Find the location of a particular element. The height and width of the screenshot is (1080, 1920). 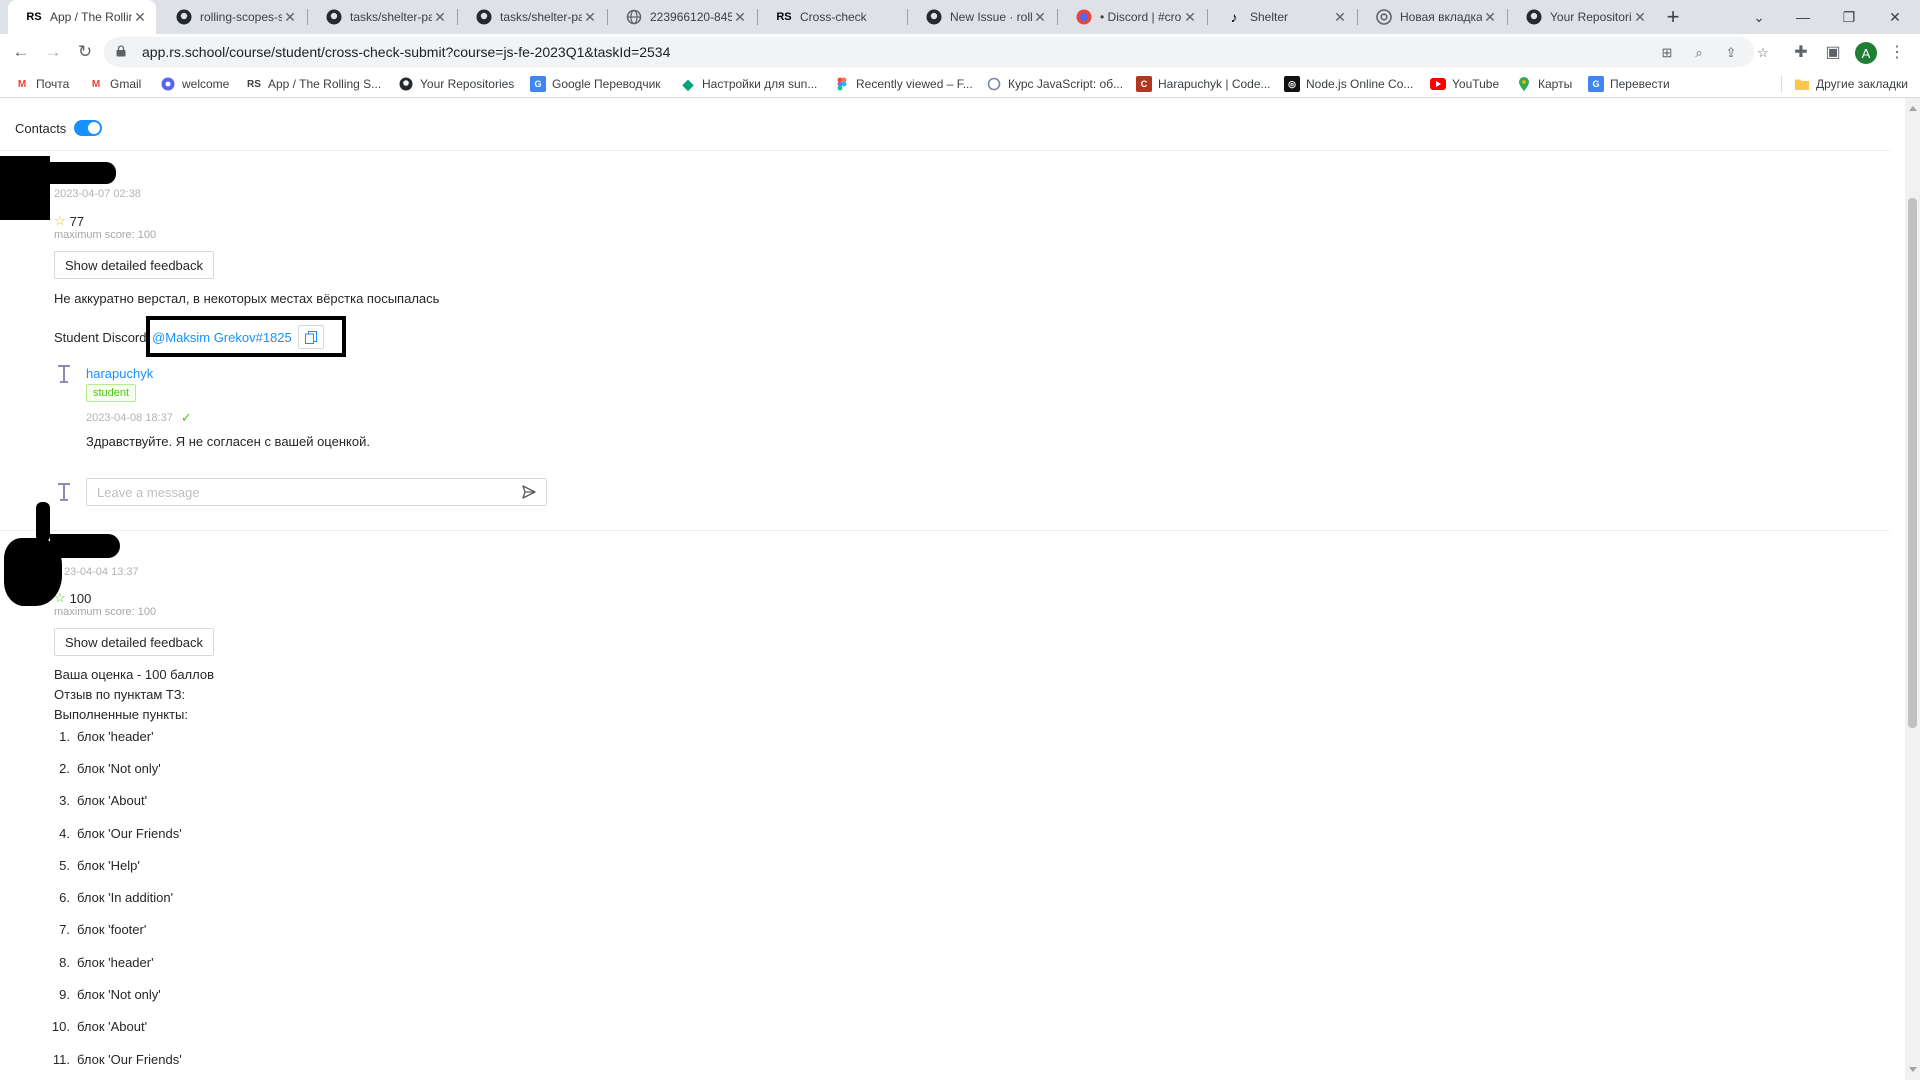

tab-title: 223966120-845 is located at coordinates (691, 17).